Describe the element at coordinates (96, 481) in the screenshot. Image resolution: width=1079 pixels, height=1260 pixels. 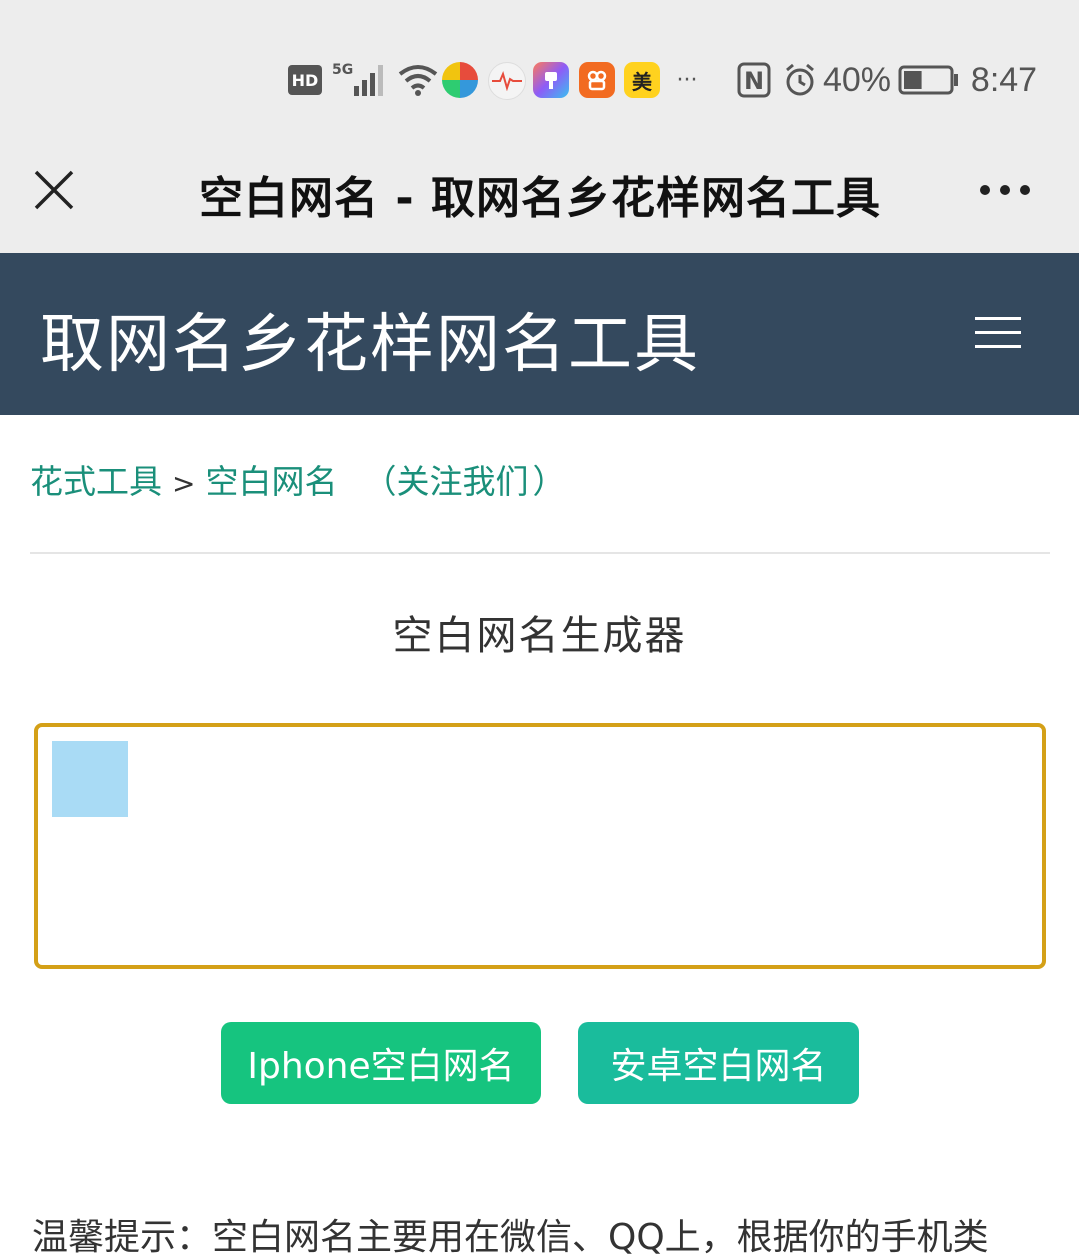
I see `breadcrumb-root-link: 花式工具` at that location.